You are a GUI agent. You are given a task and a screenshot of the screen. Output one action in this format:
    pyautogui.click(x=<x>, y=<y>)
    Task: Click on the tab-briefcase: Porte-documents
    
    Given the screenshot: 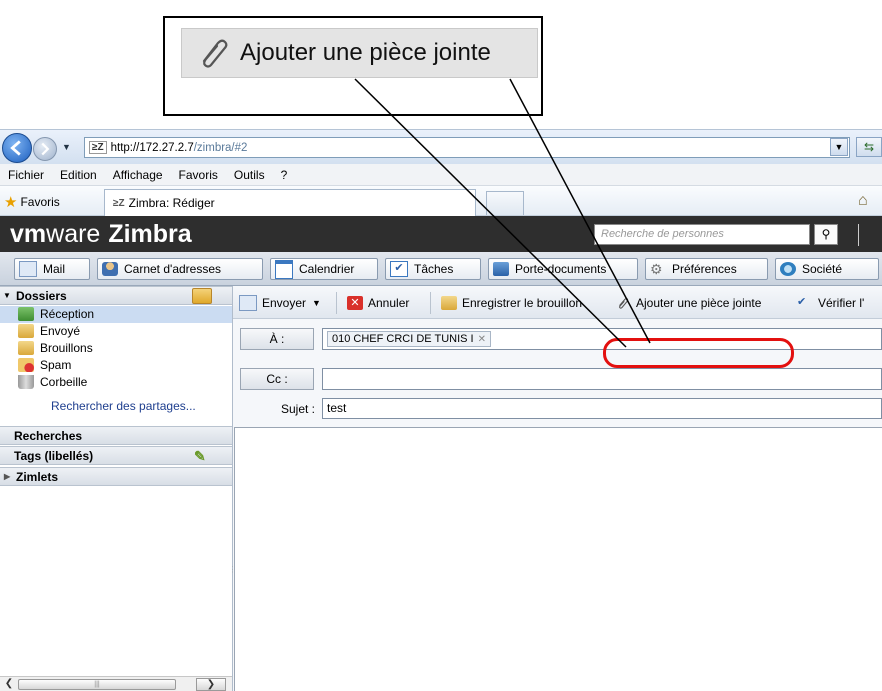 What is the action you would take?
    pyautogui.click(x=563, y=269)
    